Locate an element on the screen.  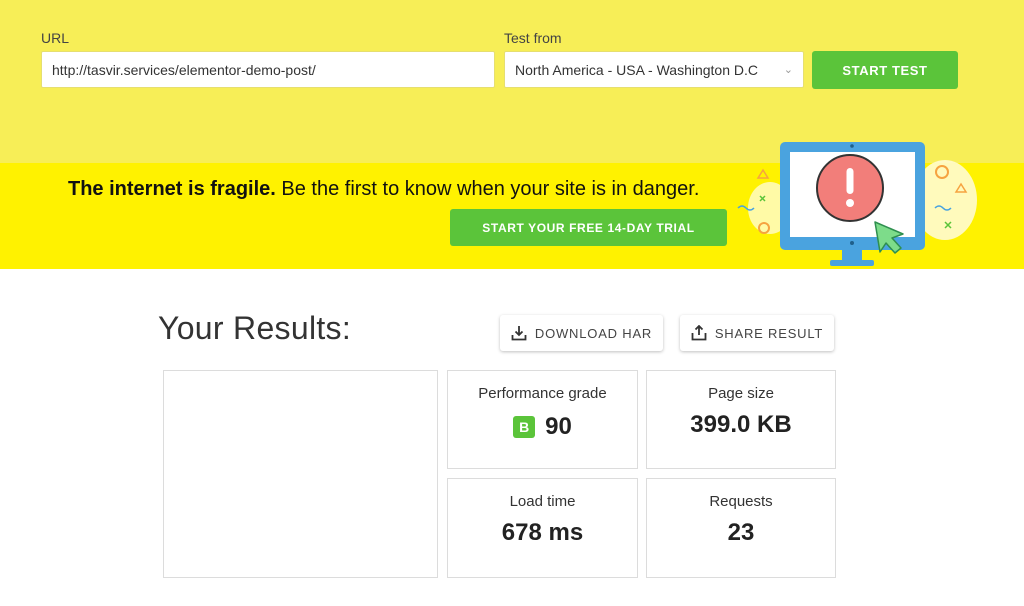
page-size-value: 399.0 KB is located at coordinates (741, 424).